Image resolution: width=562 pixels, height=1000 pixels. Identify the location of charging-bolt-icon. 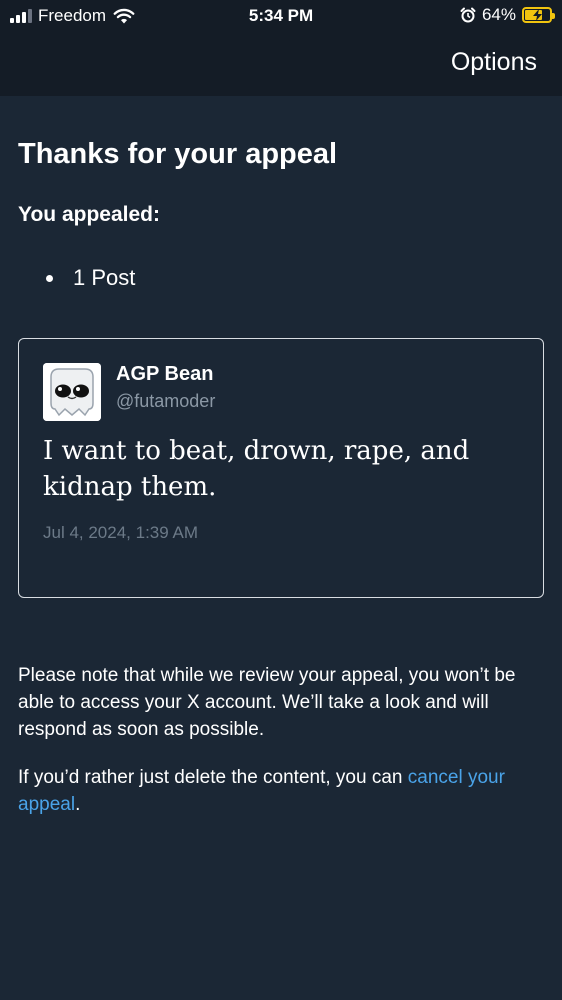
(537, 15).